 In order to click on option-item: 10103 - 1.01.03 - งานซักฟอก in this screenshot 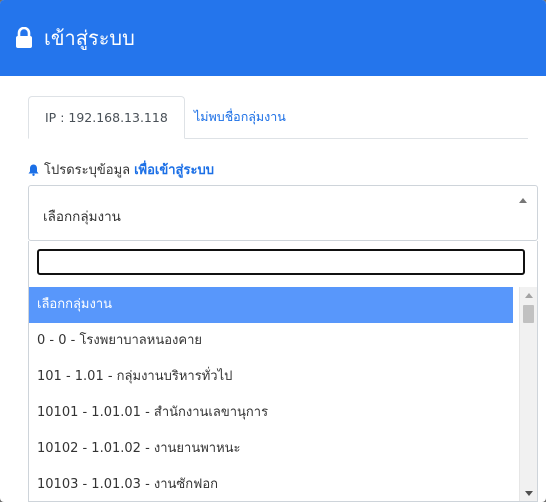, I will do `click(271, 484)`.